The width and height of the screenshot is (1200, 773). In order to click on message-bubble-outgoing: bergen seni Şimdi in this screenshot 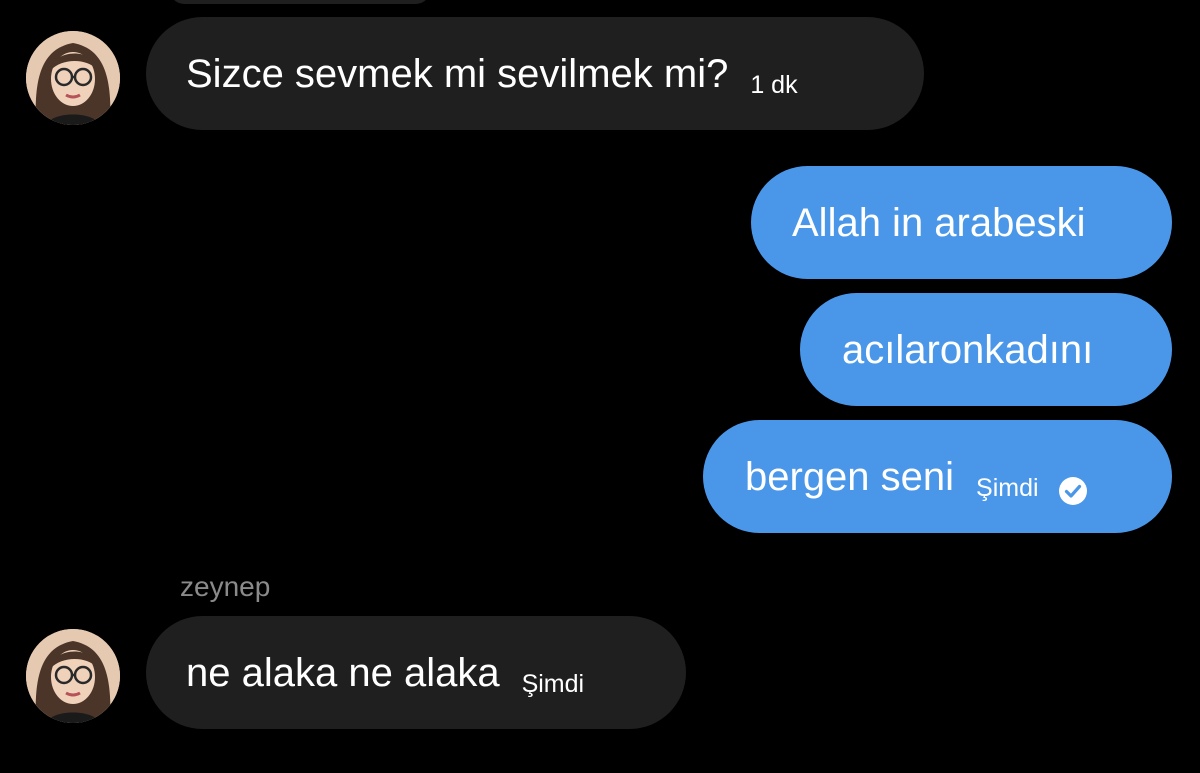, I will do `click(937, 476)`.